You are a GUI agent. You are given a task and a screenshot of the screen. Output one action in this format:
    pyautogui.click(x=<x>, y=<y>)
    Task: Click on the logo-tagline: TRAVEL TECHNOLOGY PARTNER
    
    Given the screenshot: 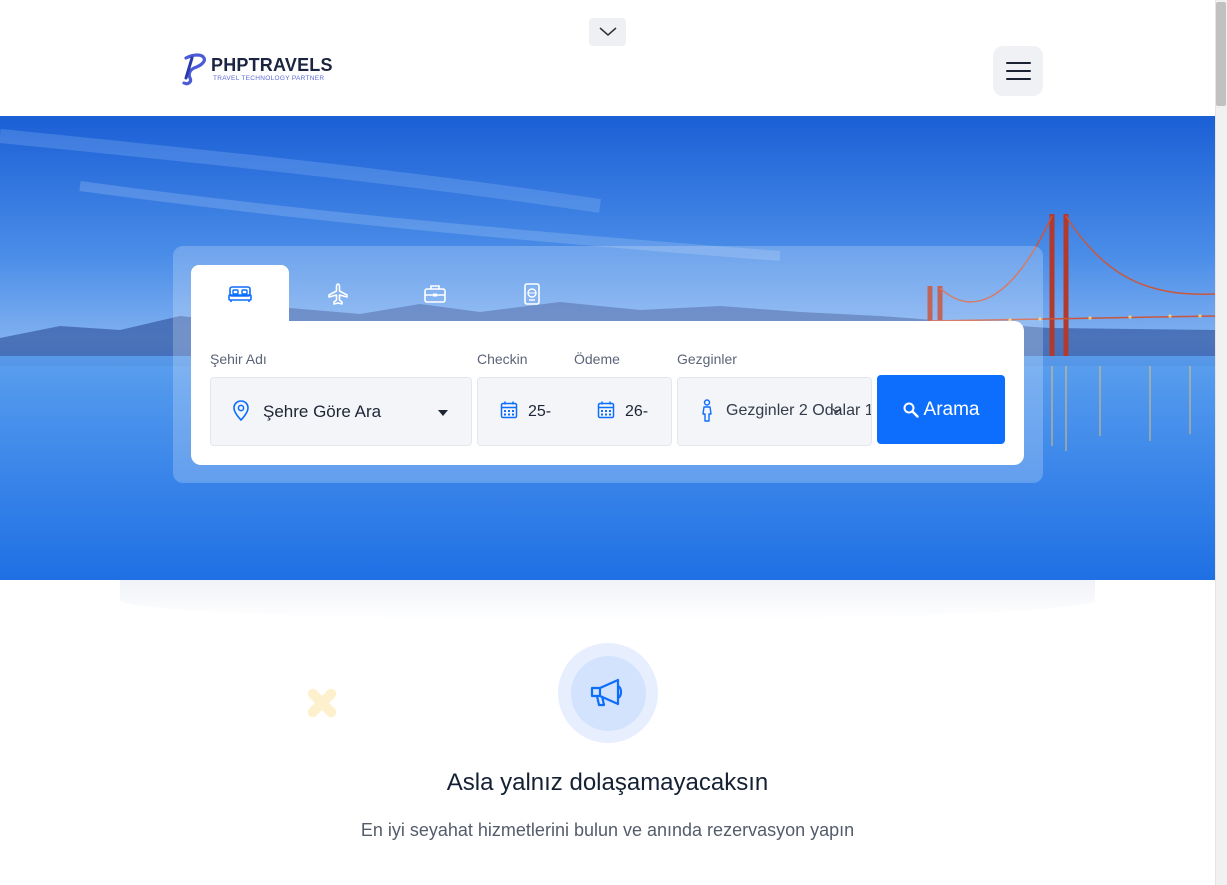 What is the action you would take?
    pyautogui.click(x=269, y=78)
    